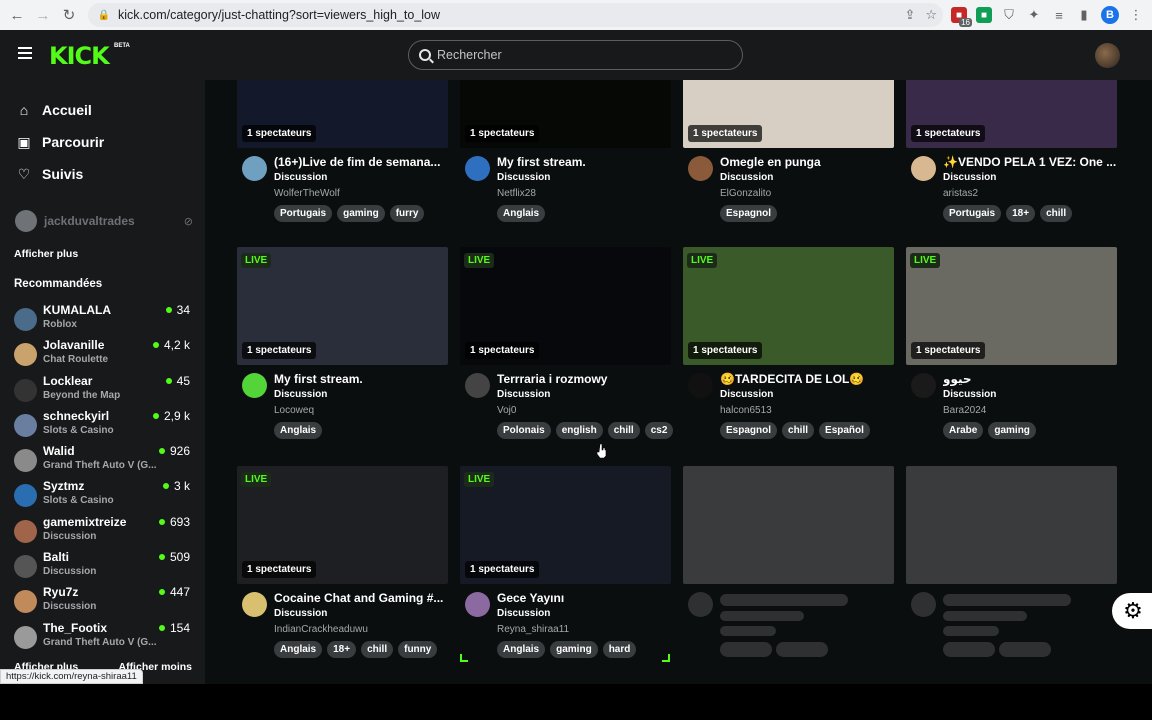 Image resolution: width=1152 pixels, height=720 pixels. What do you see at coordinates (1034, 15) in the screenshot?
I see `puzzle-icon: ✦` at bounding box center [1034, 15].